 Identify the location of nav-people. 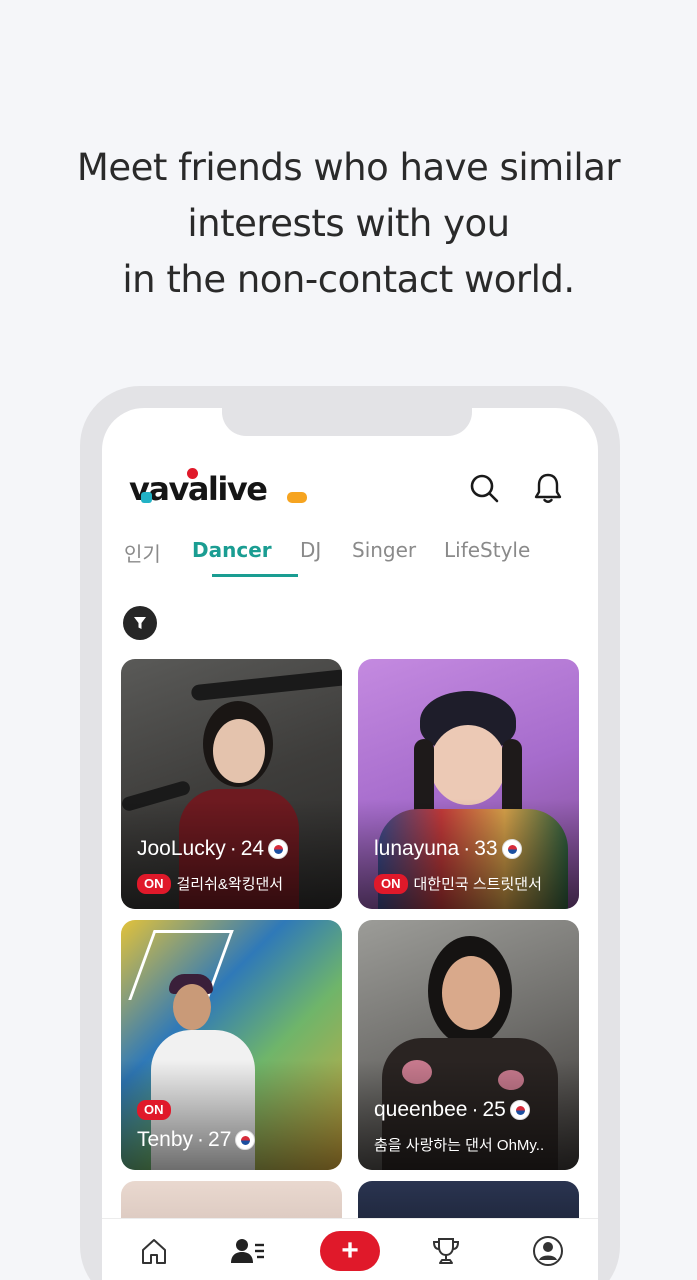
(248, 1251).